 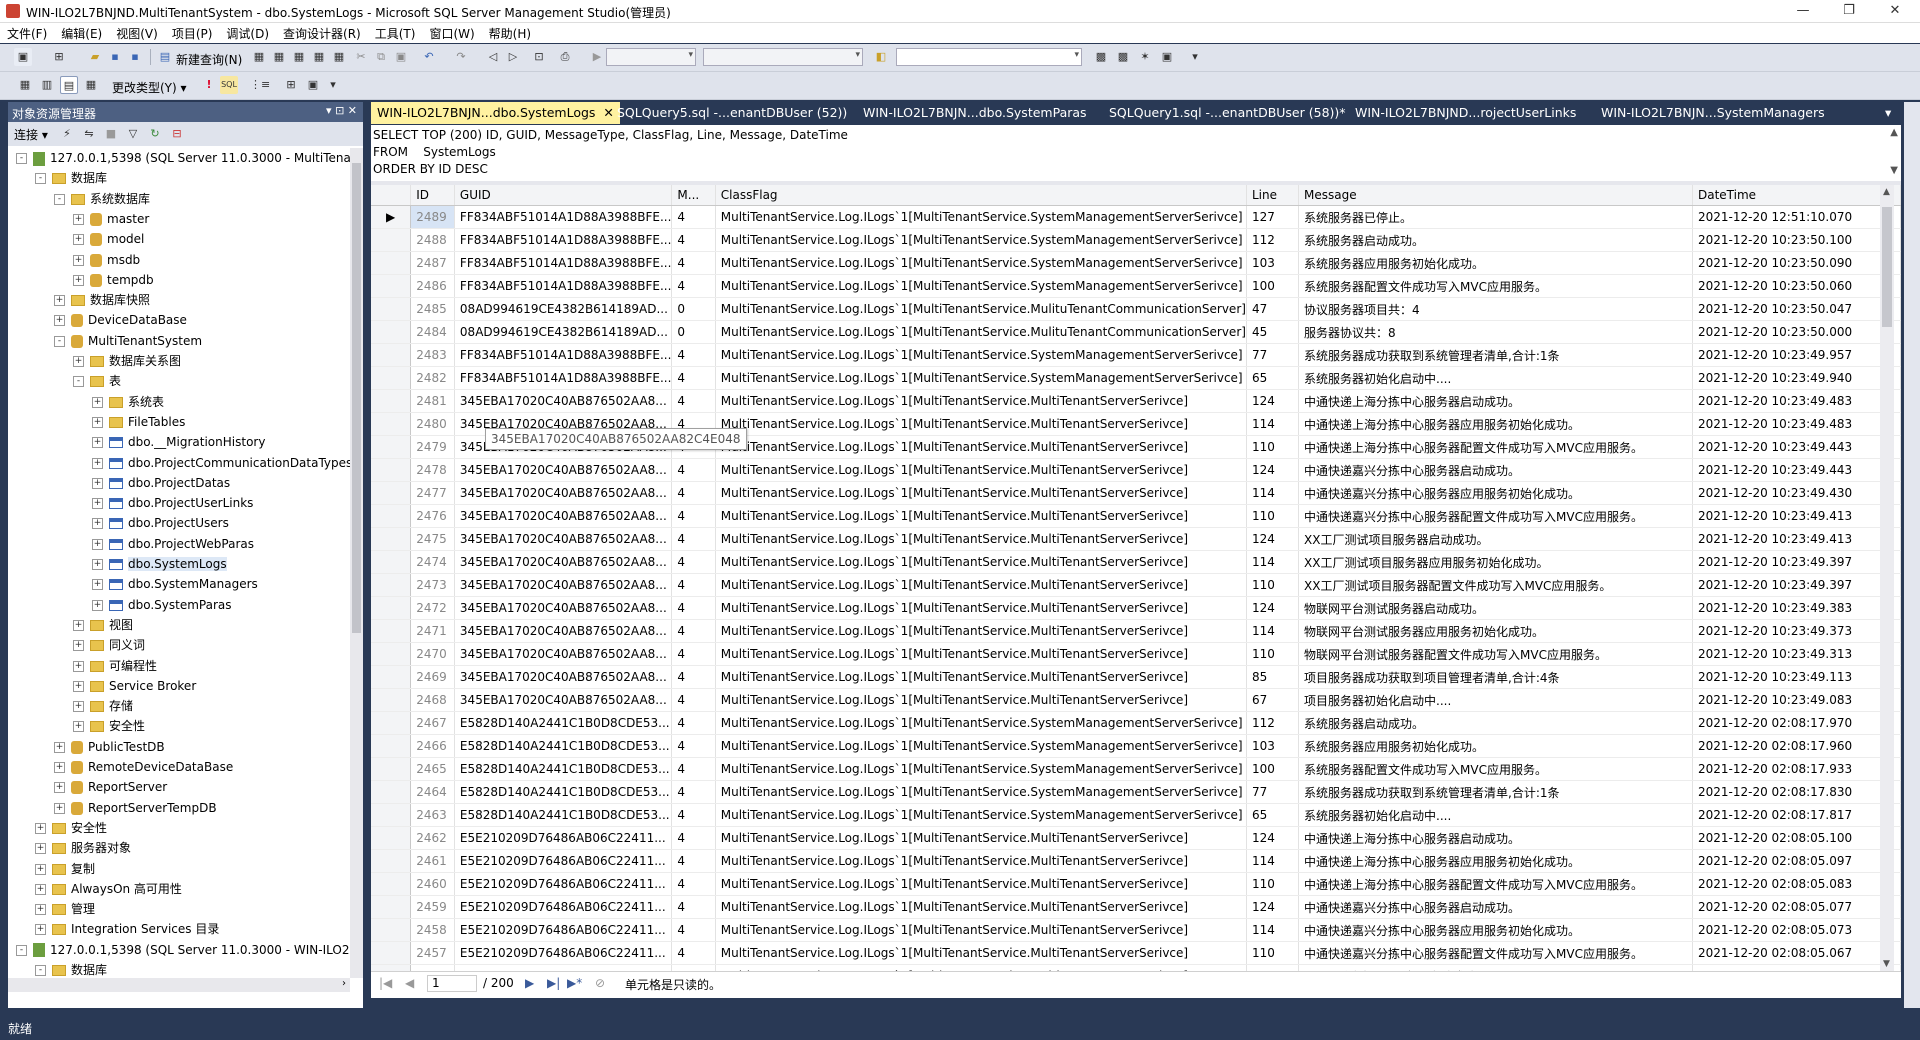 What do you see at coordinates (47, 85) in the screenshot?
I see `show-criteria-pane-icon: ▥` at bounding box center [47, 85].